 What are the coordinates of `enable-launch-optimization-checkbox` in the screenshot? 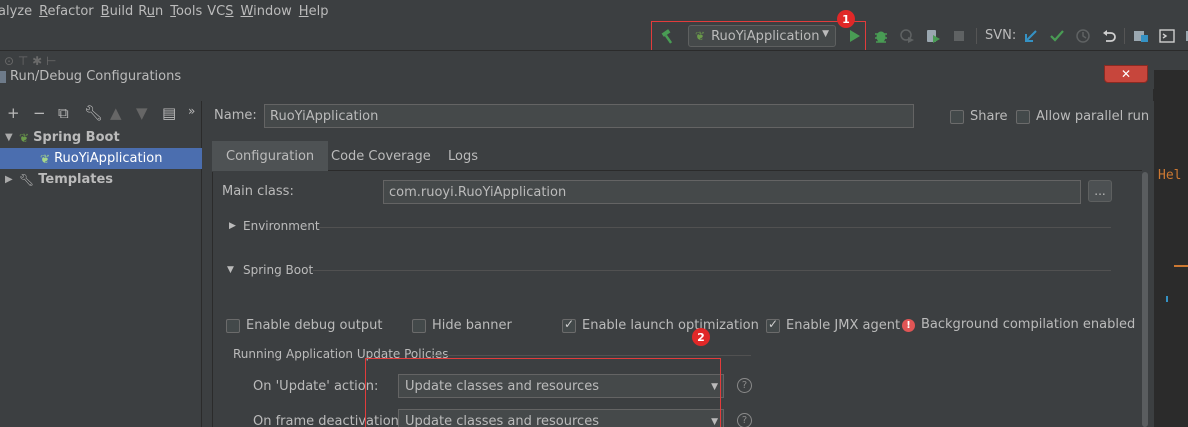 It's located at (569, 325).